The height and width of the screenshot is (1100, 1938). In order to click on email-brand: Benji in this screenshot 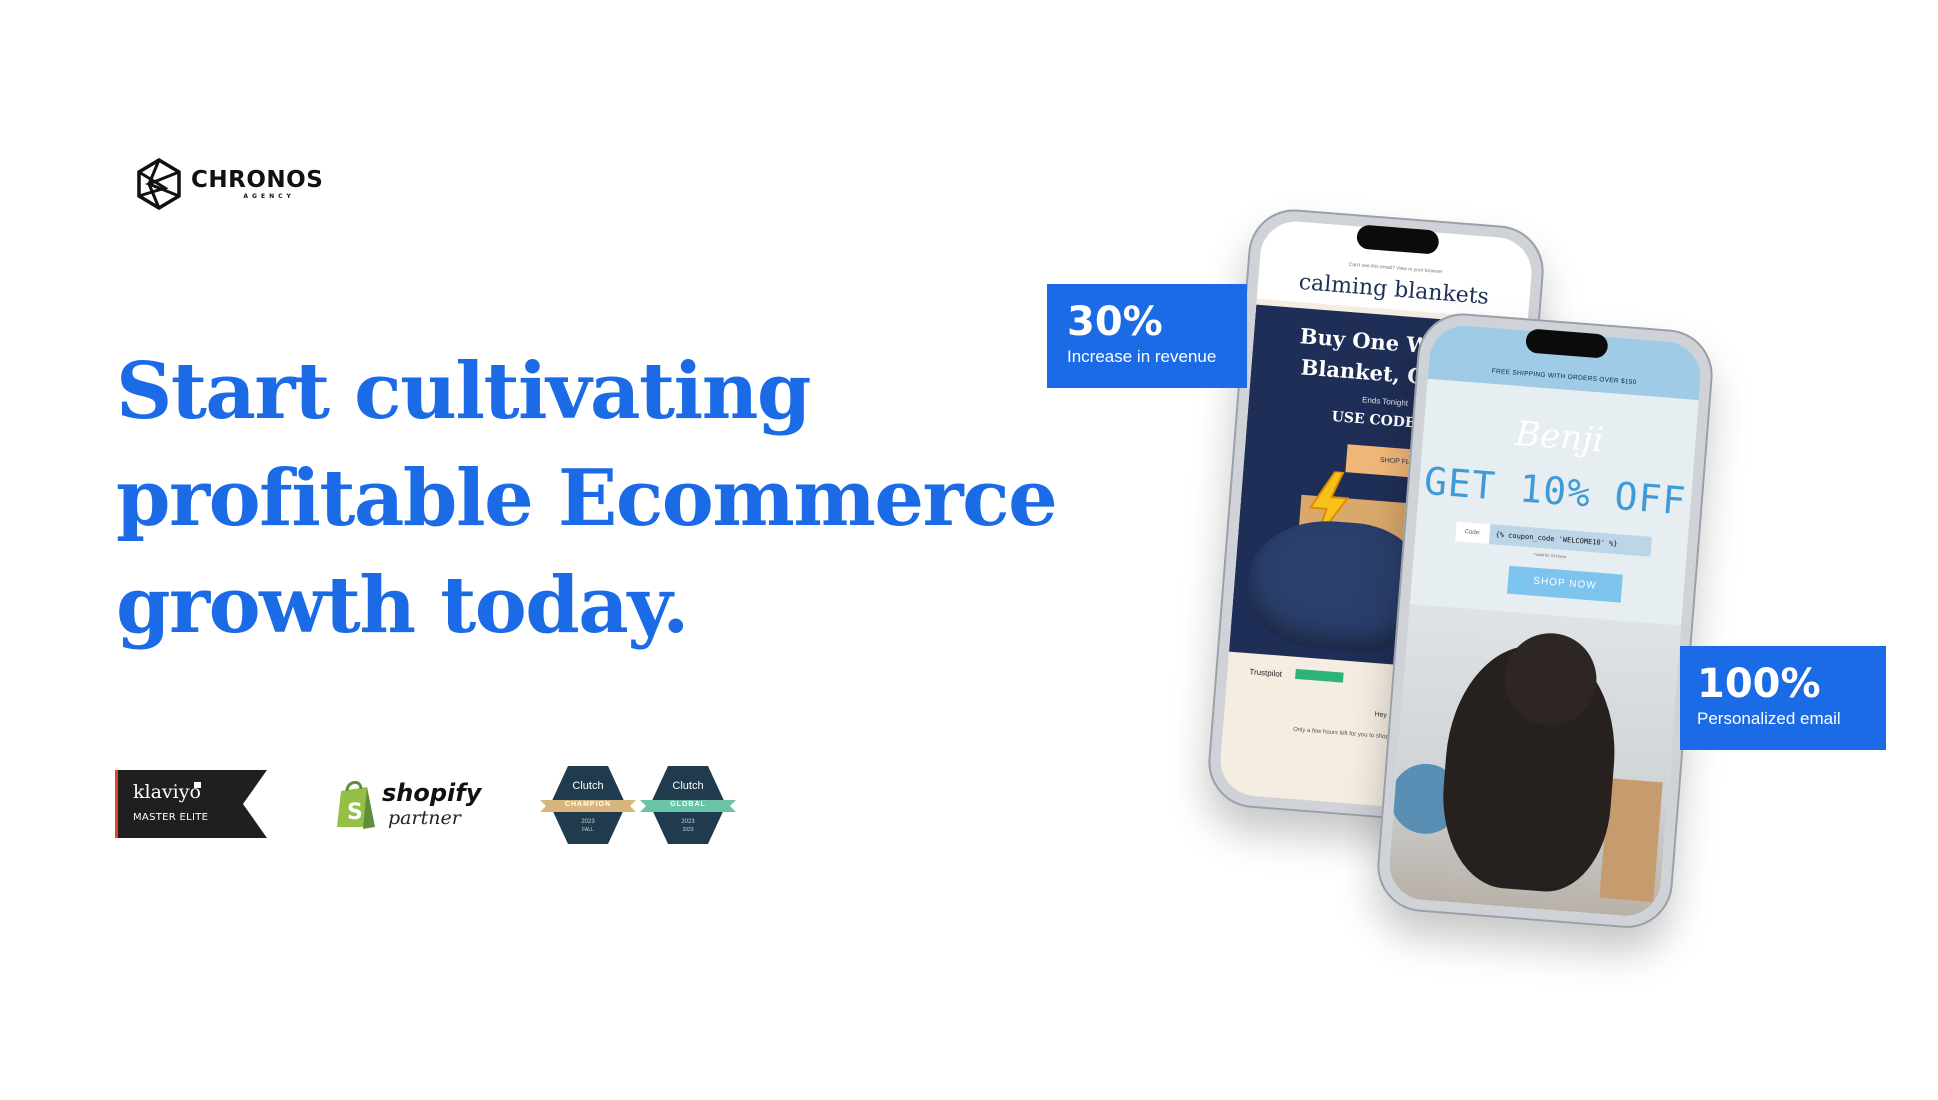, I will do `click(1559, 437)`.